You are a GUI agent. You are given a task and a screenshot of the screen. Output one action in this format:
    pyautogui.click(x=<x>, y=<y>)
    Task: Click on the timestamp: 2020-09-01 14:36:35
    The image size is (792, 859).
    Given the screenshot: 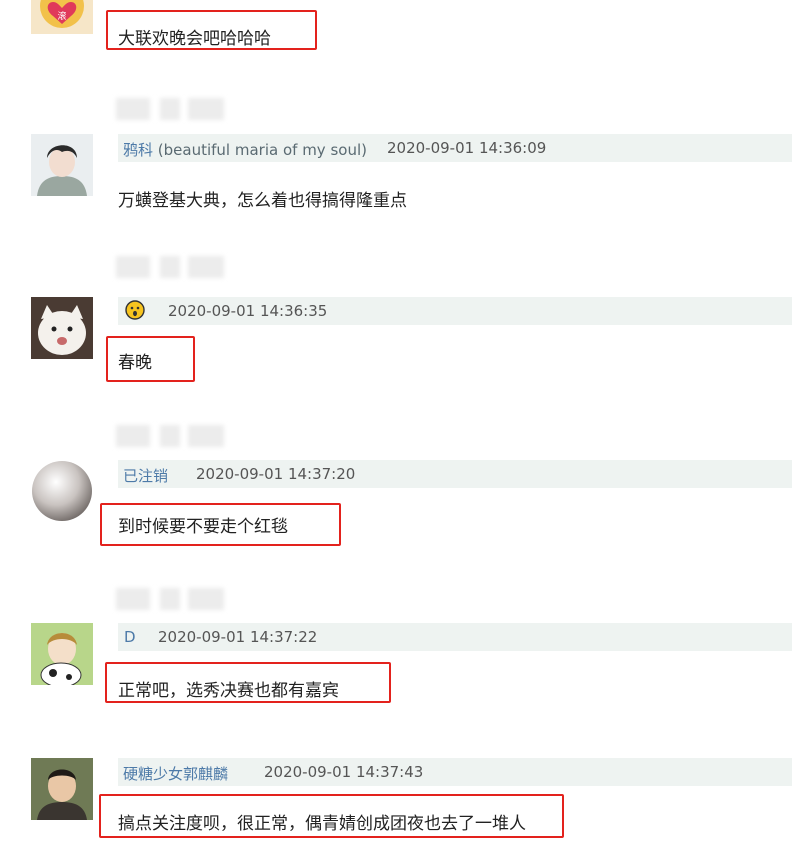 What is the action you would take?
    pyautogui.click(x=248, y=311)
    